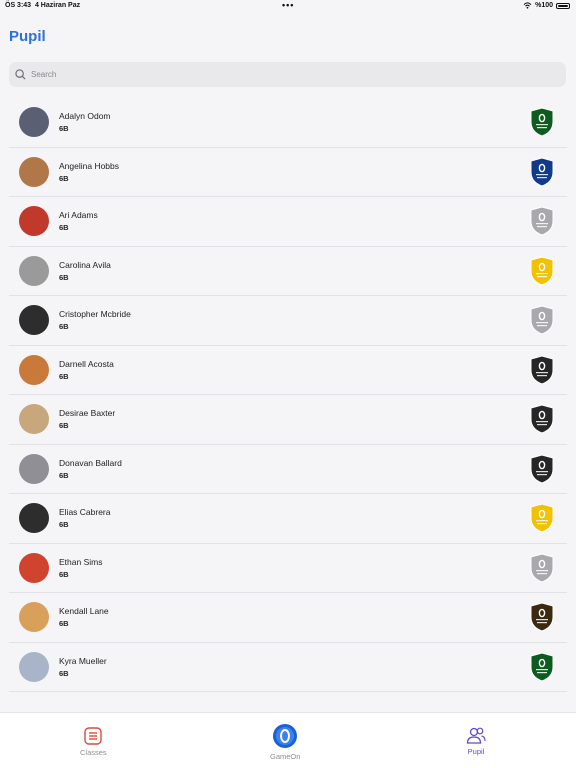 The image size is (576, 768). I want to click on tab-classes-label: Classes, so click(93, 752).